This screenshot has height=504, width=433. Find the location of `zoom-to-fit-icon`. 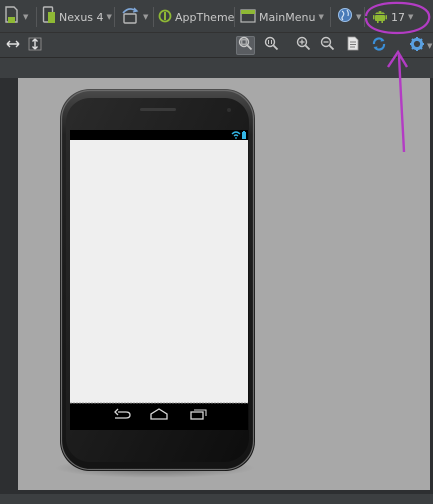

zoom-to-fit-icon is located at coordinates (245, 45).